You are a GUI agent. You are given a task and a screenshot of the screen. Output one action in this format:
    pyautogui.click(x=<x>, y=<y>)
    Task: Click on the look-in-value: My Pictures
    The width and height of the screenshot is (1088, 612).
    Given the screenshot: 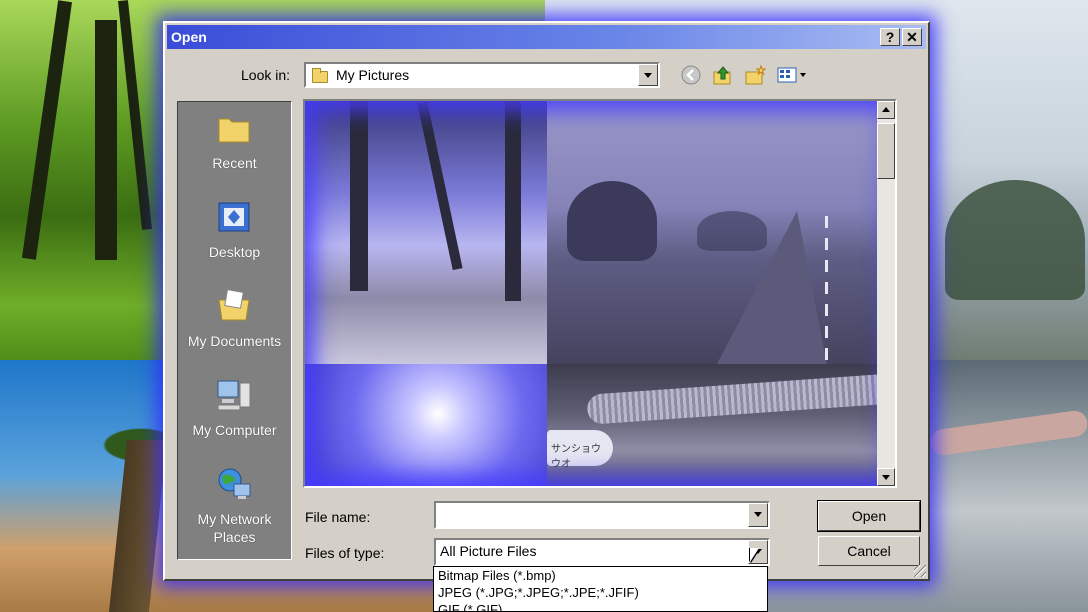 What is the action you would take?
    pyautogui.click(x=373, y=75)
    